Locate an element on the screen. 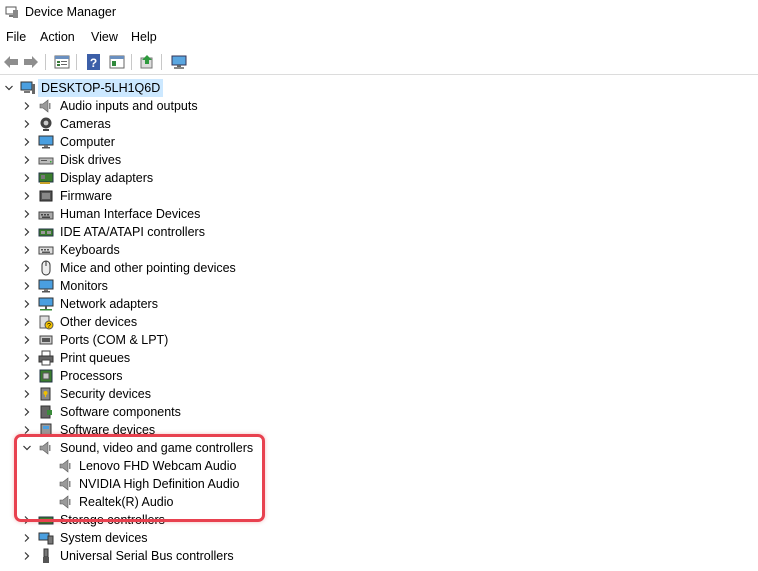  tree-item-category: Security devices is located at coordinates (379, 394).